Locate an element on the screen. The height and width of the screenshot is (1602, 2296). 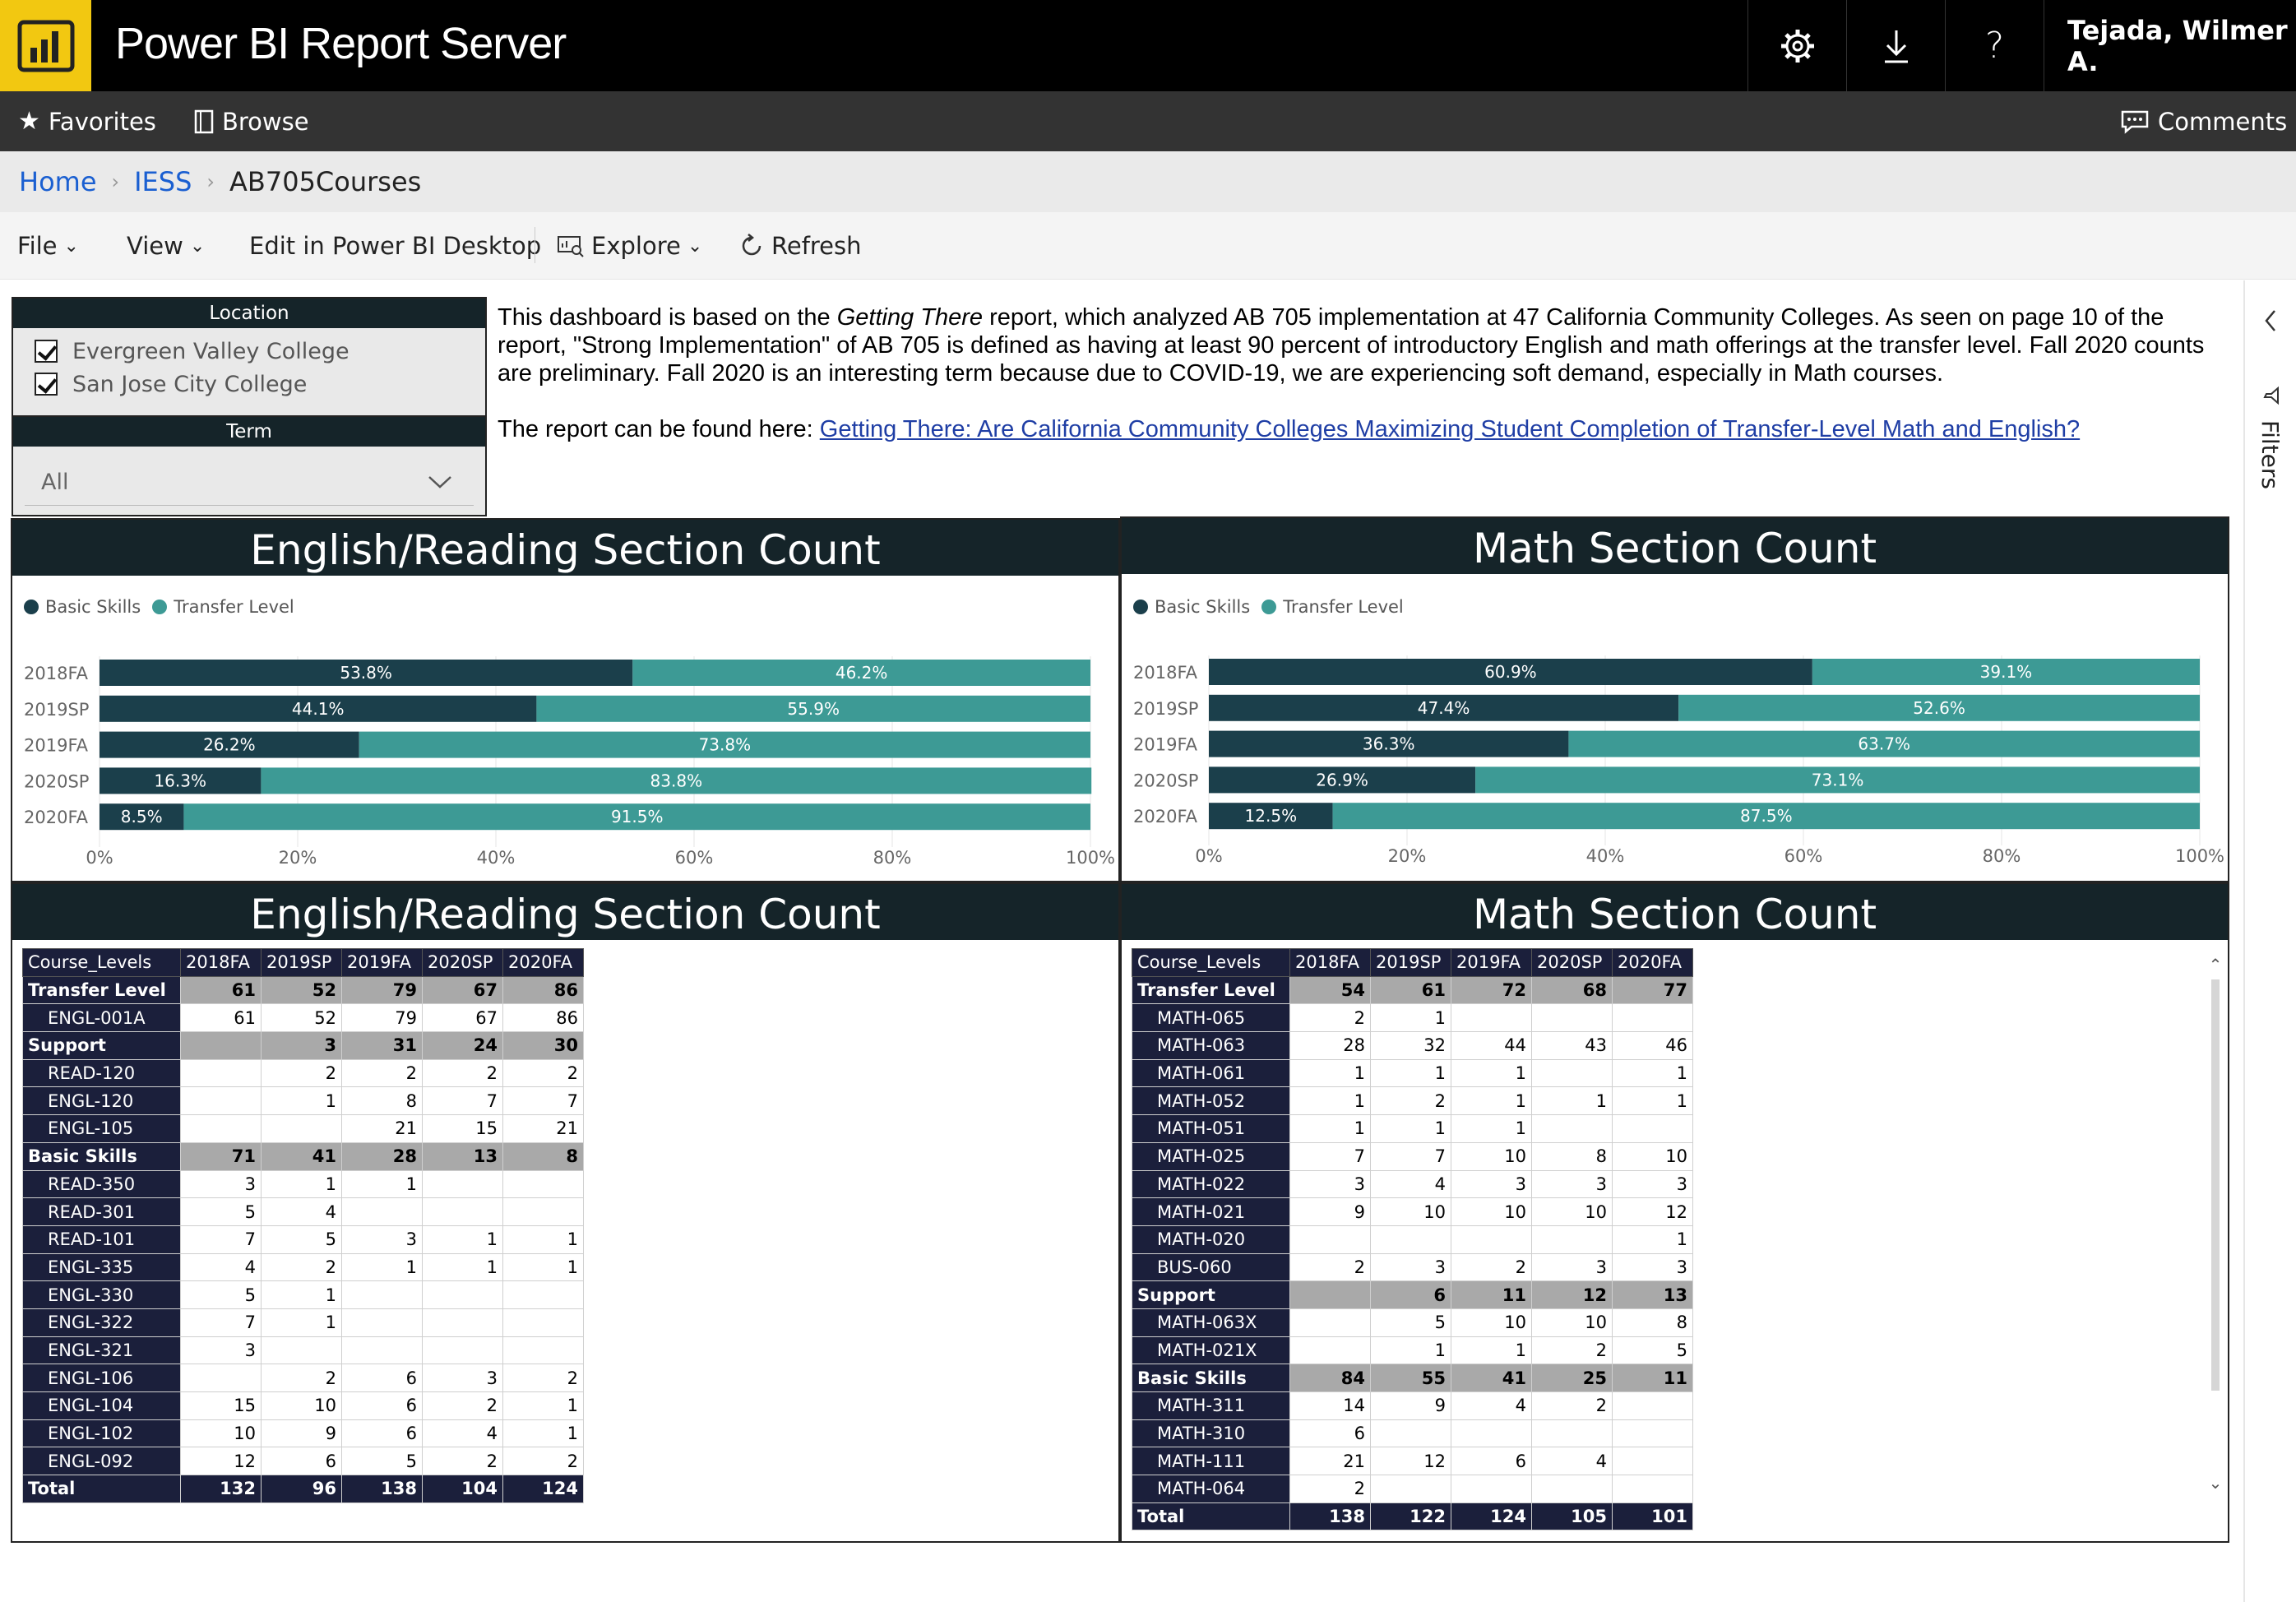
table-row: ENGL-092 12 6 5 2 2 is located at coordinates (303, 1461).